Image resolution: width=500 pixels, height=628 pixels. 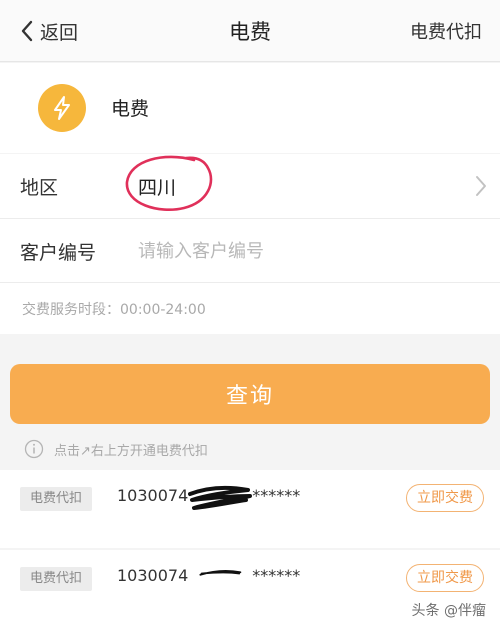 I want to click on nav-bar: 返回 电费 电费代扣, so click(x=250, y=31).